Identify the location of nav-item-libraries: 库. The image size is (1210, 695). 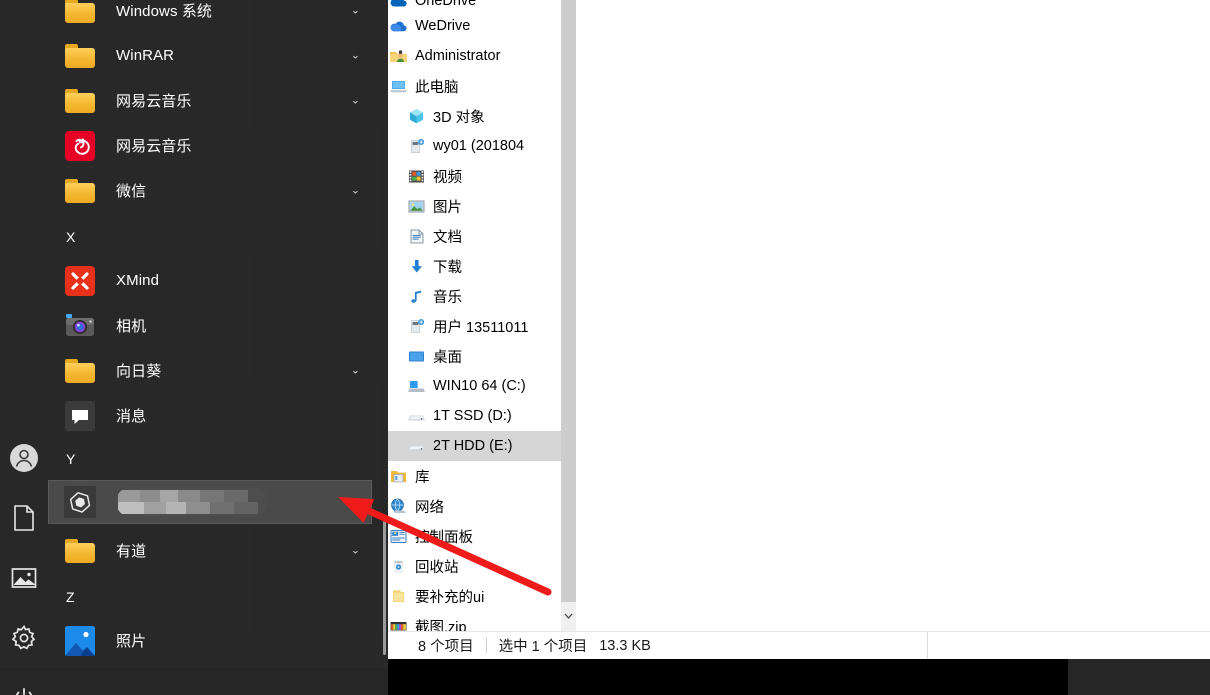
(482, 476).